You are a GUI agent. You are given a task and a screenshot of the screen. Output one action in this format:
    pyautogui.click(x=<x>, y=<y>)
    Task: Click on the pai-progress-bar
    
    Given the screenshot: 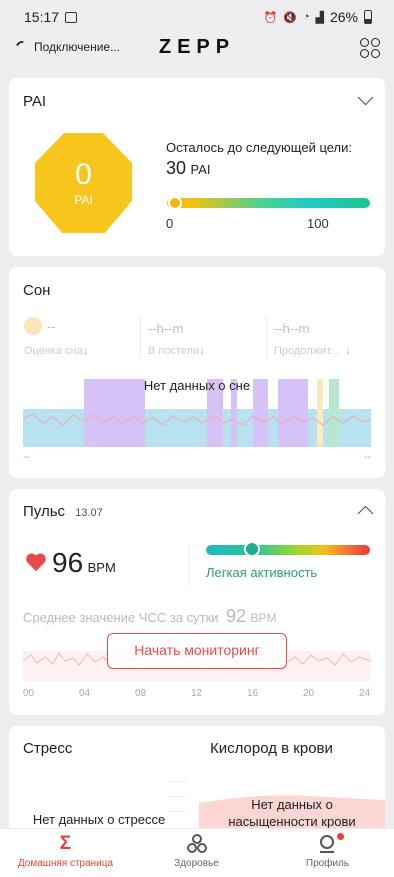 What is the action you would take?
    pyautogui.click(x=268, y=203)
    